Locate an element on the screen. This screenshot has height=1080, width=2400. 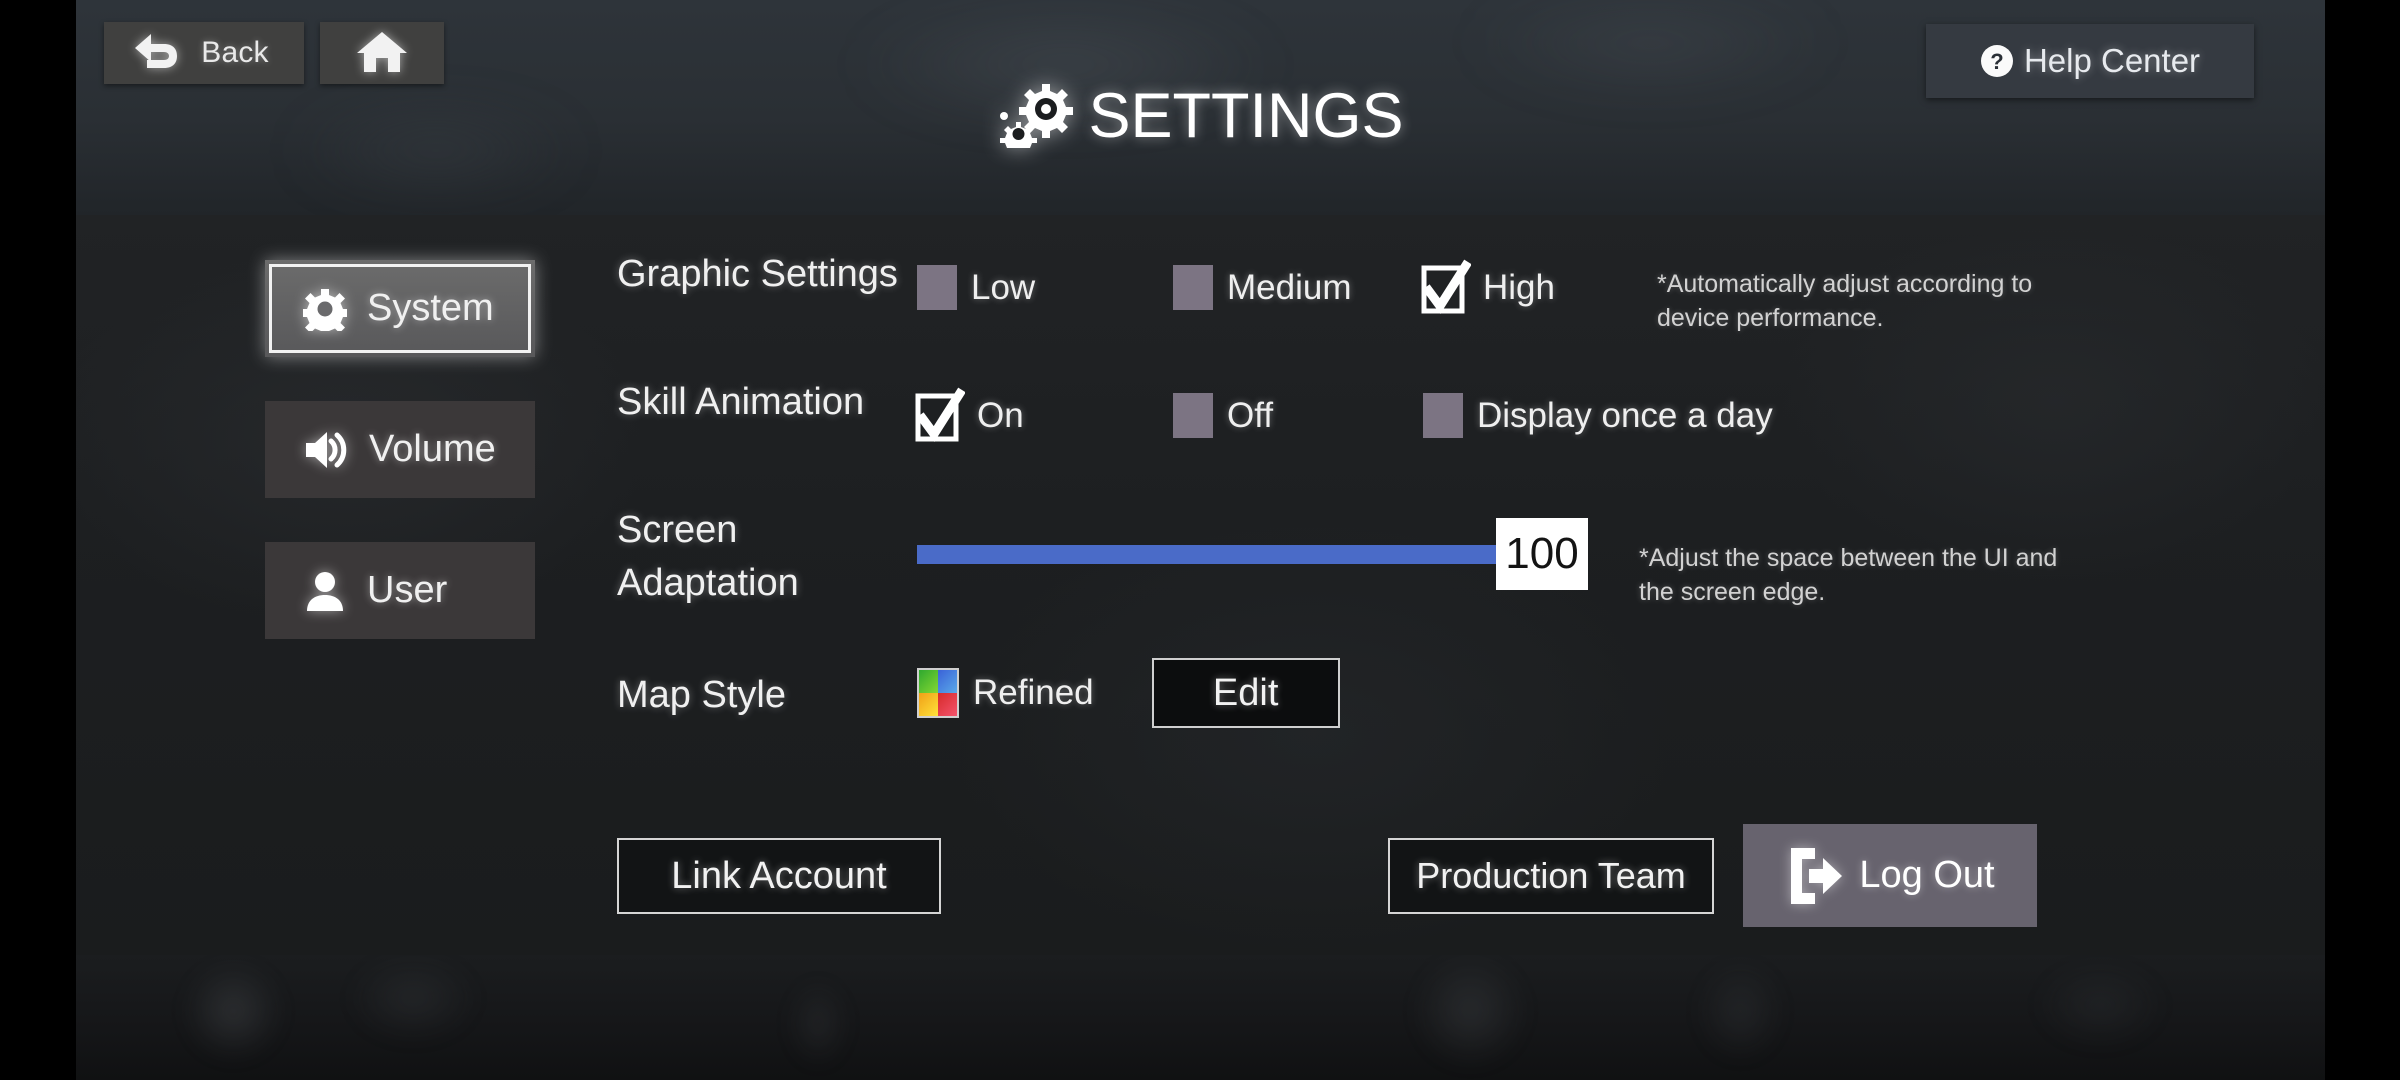
home-button is located at coordinates (382, 53).